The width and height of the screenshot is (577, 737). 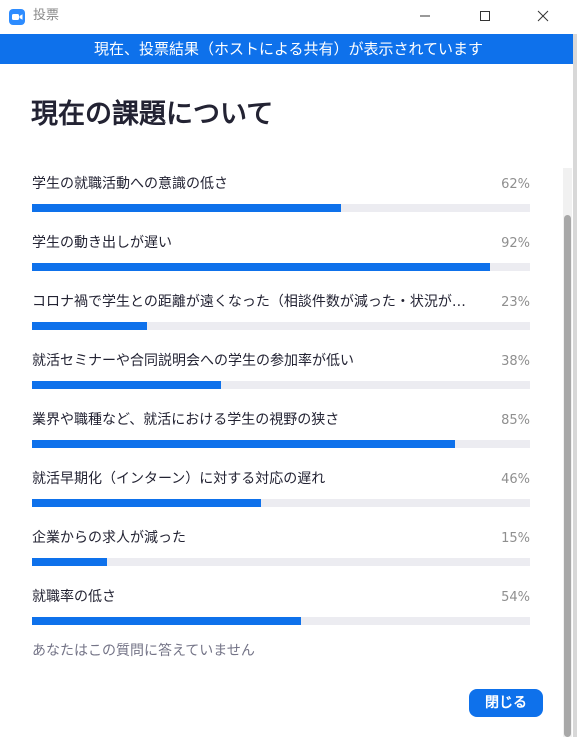 What do you see at coordinates (575, 385) in the screenshot?
I see `background-edge` at bounding box center [575, 385].